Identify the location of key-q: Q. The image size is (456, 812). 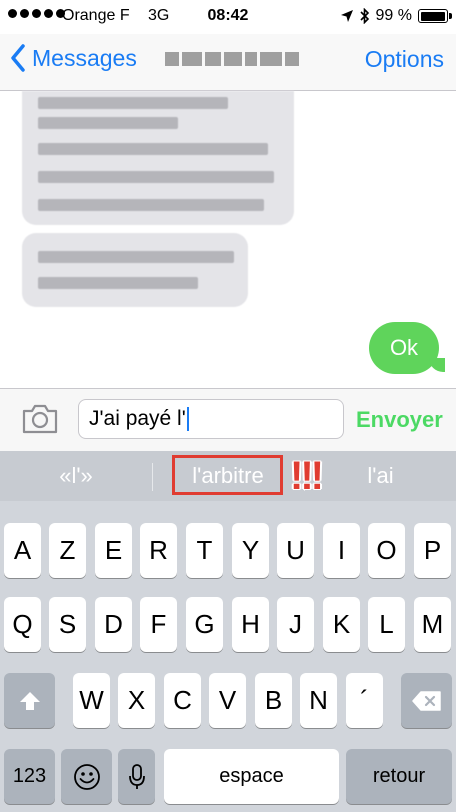
(22, 624).